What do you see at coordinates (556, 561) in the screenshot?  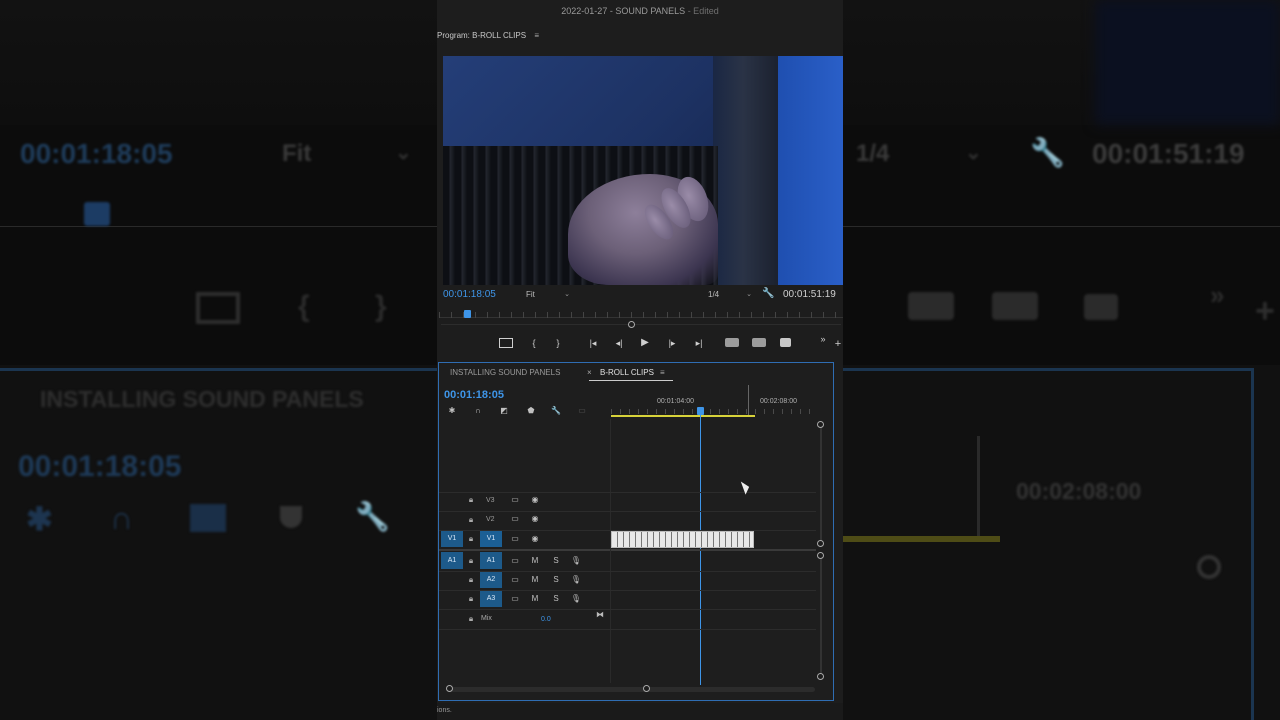 I see `solo-track-a1: S` at bounding box center [556, 561].